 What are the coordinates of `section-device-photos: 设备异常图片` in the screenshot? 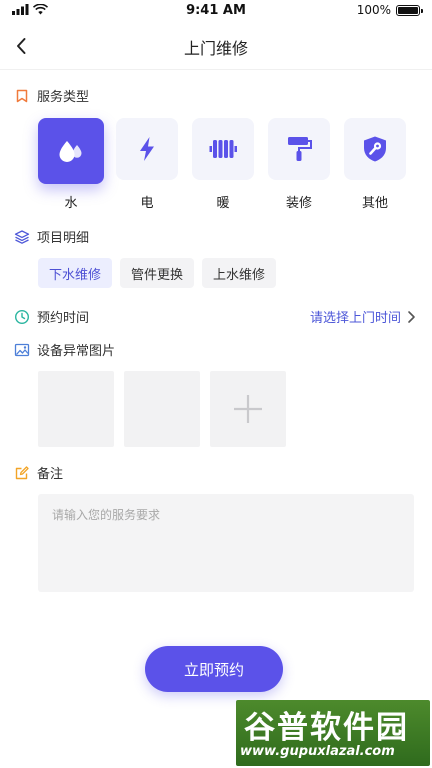 It's located at (64, 349).